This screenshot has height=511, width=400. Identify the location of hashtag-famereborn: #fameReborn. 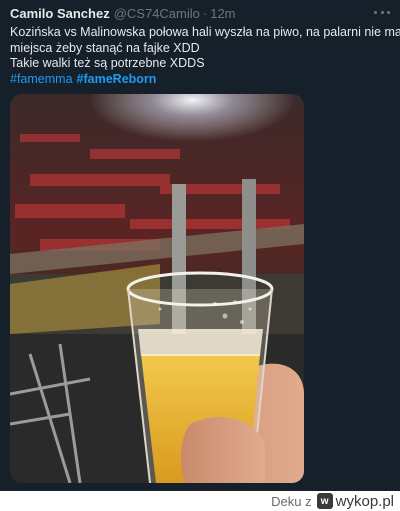
(117, 80).